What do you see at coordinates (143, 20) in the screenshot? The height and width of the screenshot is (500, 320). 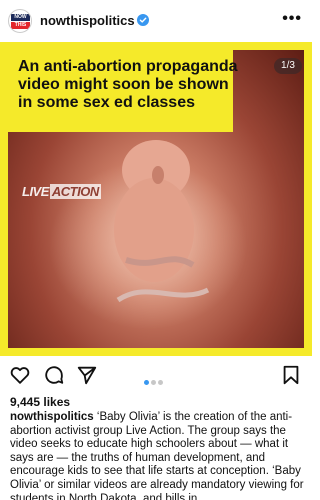 I see `verified-badge-icon` at bounding box center [143, 20].